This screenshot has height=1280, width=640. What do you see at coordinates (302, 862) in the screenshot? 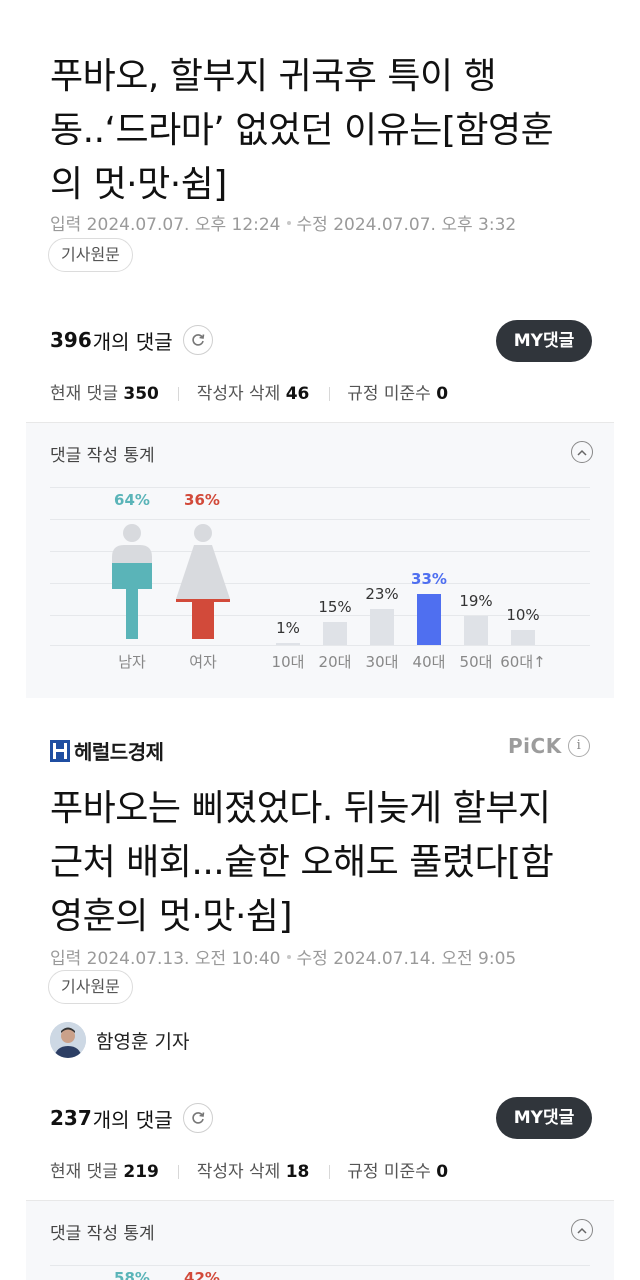
I see `title-line: 근처 배회...숱한 오해도 풀렸다[함` at bounding box center [302, 862].